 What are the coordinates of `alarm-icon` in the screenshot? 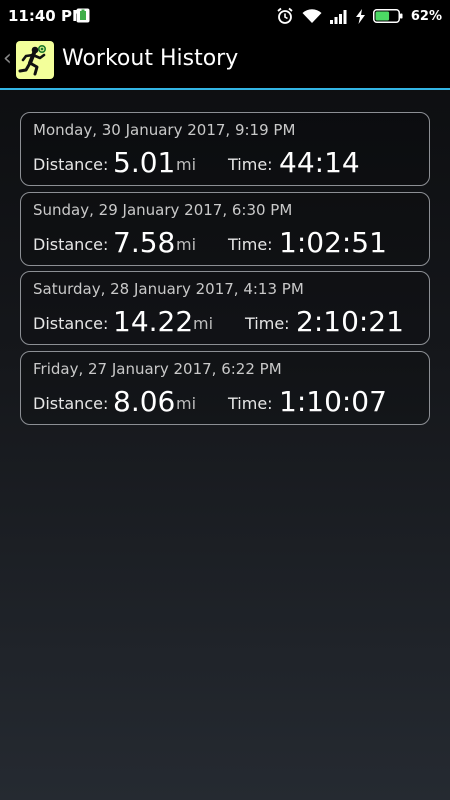 It's located at (285, 15).